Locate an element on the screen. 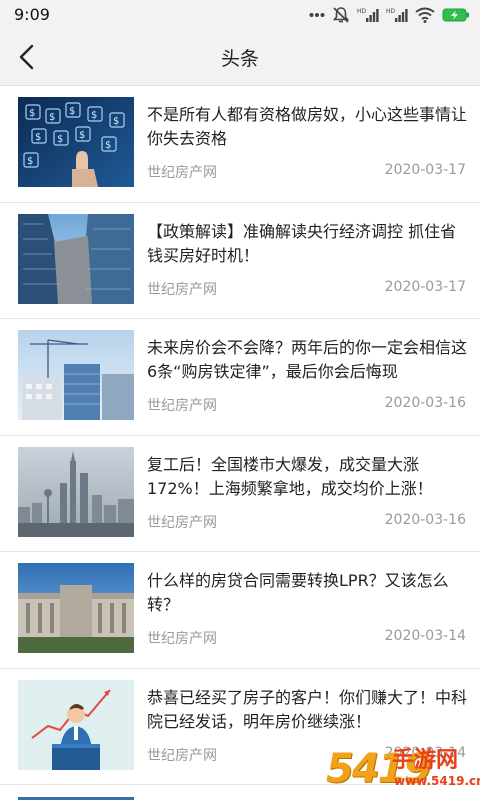 The height and width of the screenshot is (800, 480). watermark-logo: 5419 手游网 www.5419.cn is located at coordinates (403, 771).